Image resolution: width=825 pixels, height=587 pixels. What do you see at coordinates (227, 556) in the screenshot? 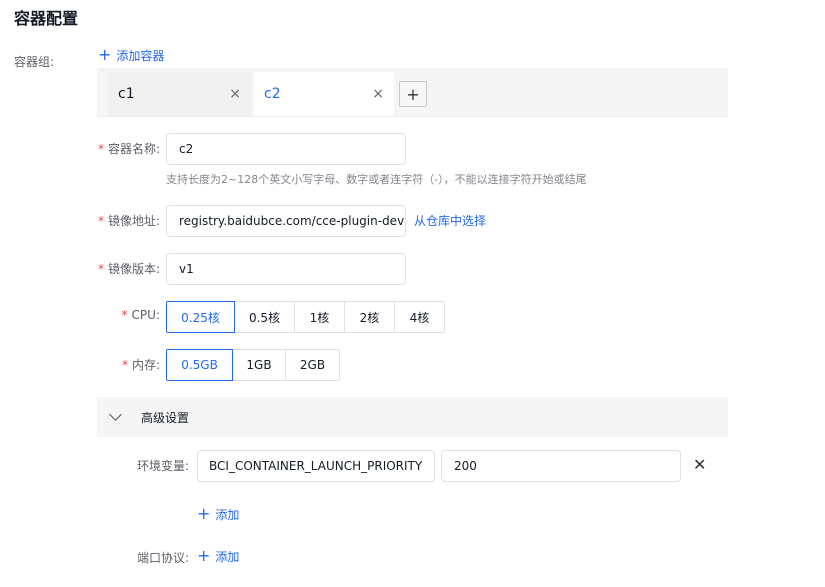
I see `add-port-label: 添加` at bounding box center [227, 556].